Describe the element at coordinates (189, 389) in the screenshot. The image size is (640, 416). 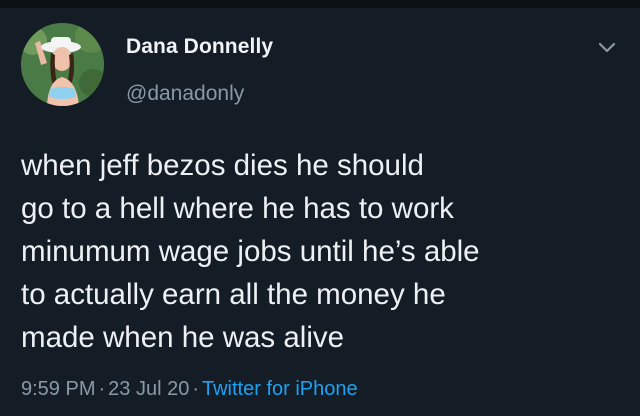
I see `tweet-metadata: 9:59 PM · 23 Jul 20 · Twitter for iPhone` at that location.